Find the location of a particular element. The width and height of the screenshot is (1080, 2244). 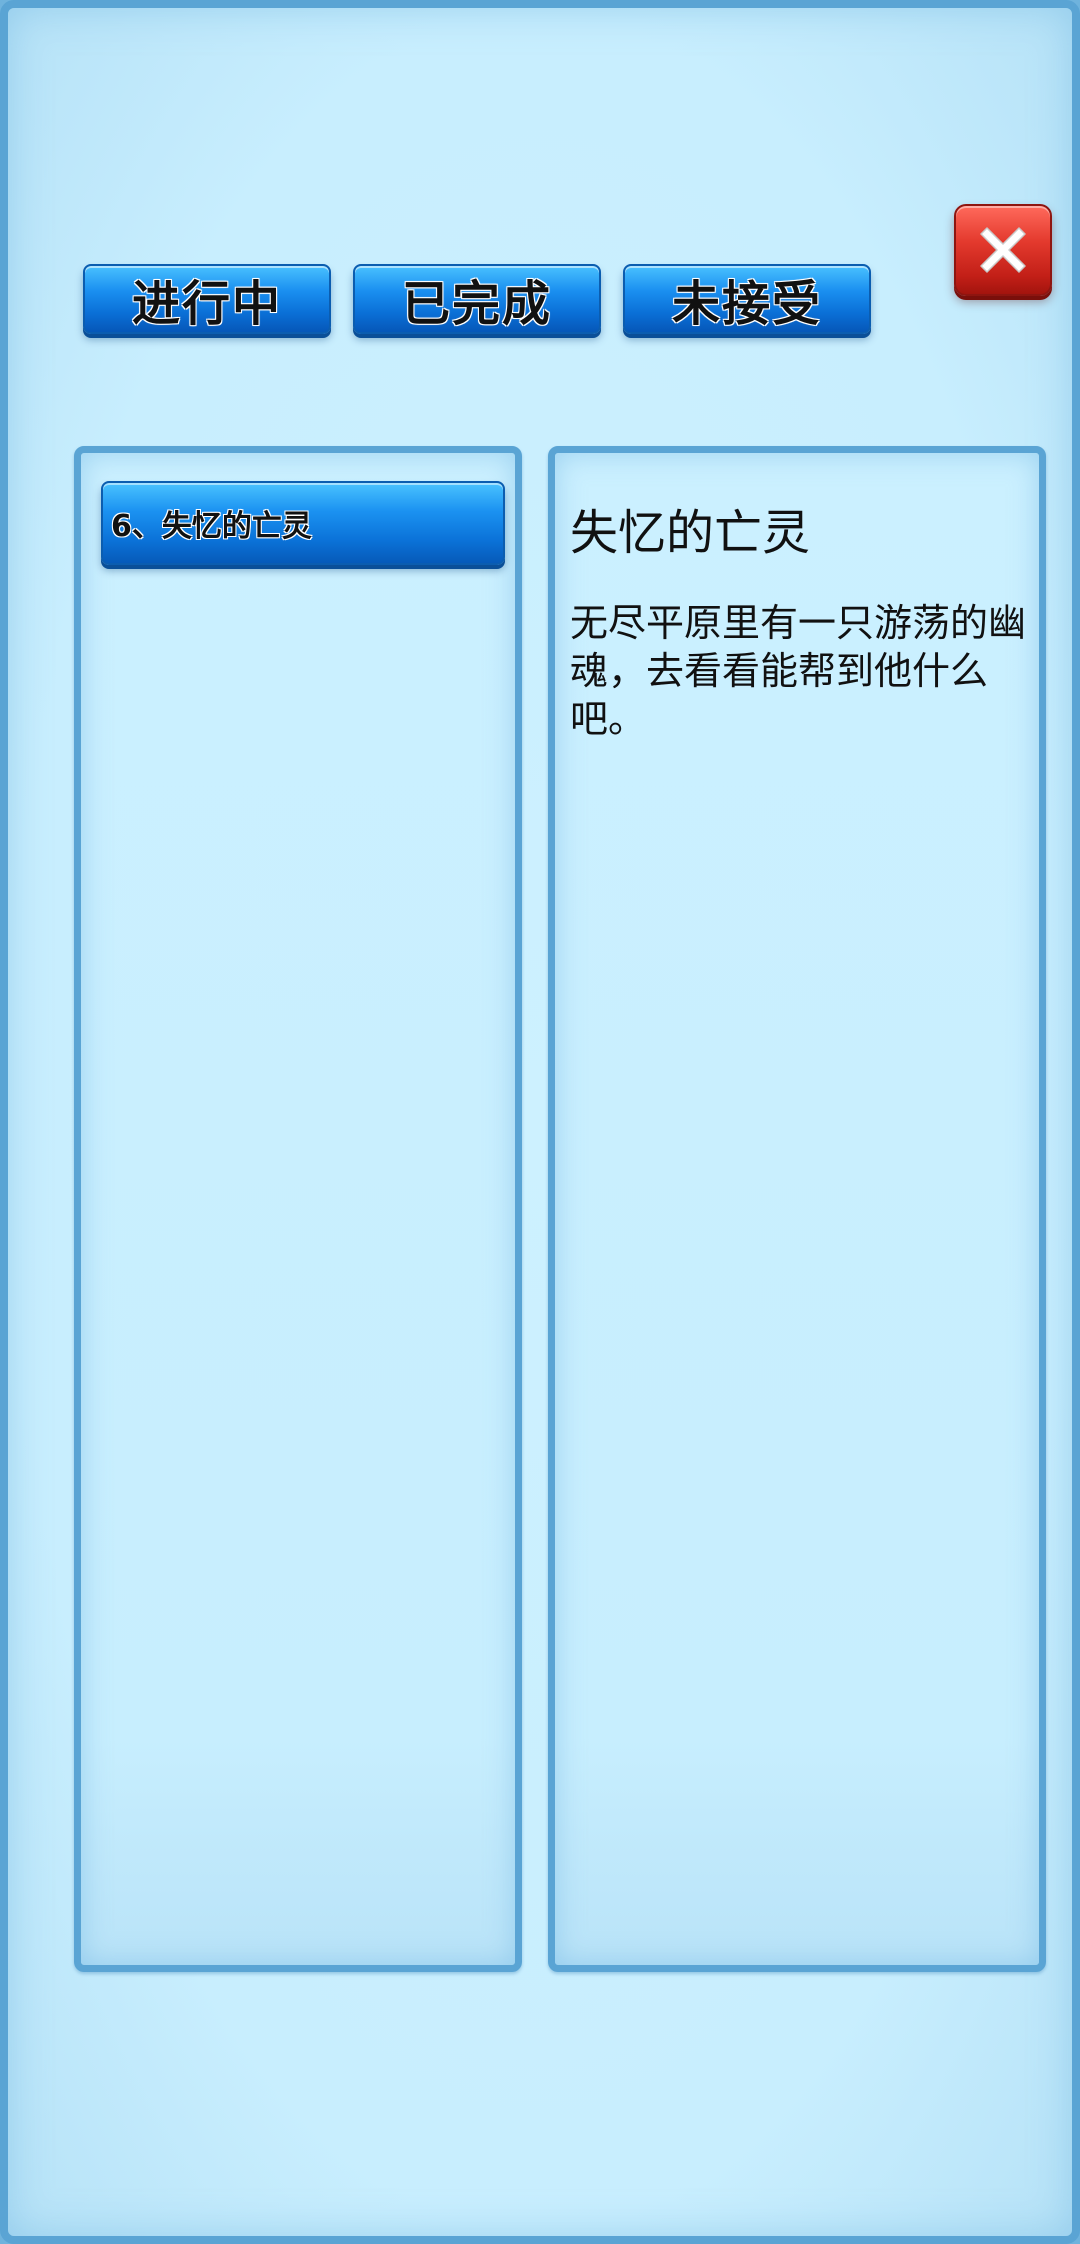

quest-description: 无尽平原里有一只游荡的幽魂，去看看能帮到他什么吧。 is located at coordinates (798, 671).